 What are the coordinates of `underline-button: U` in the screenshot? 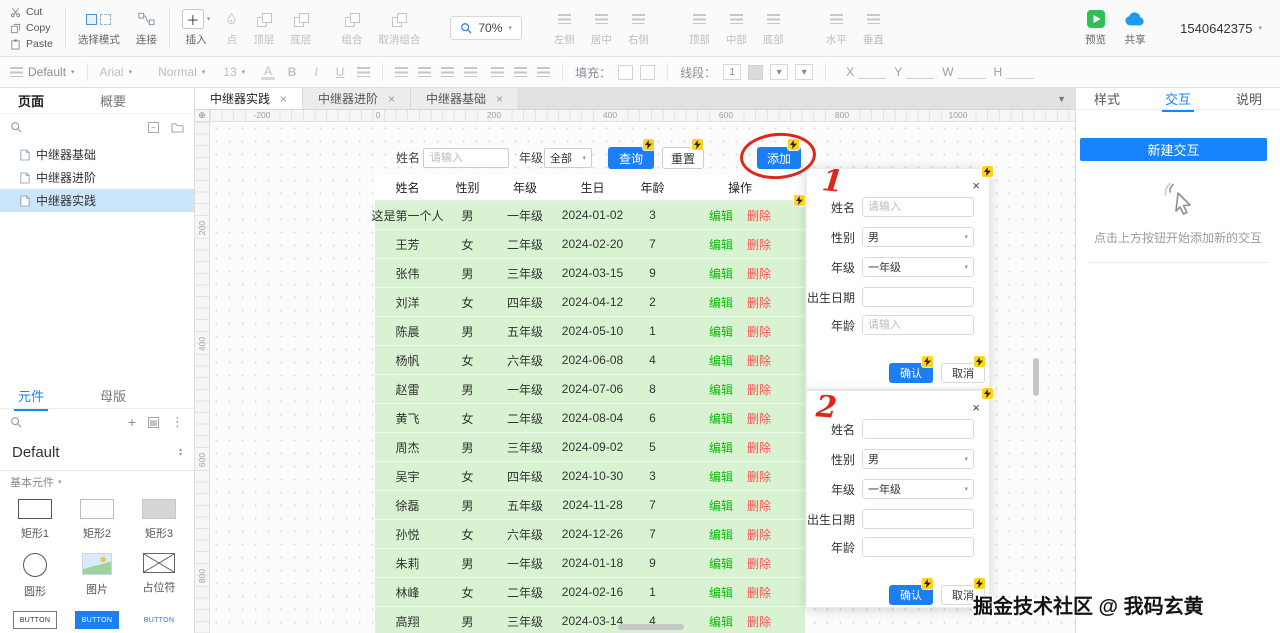 It's located at (340, 72).